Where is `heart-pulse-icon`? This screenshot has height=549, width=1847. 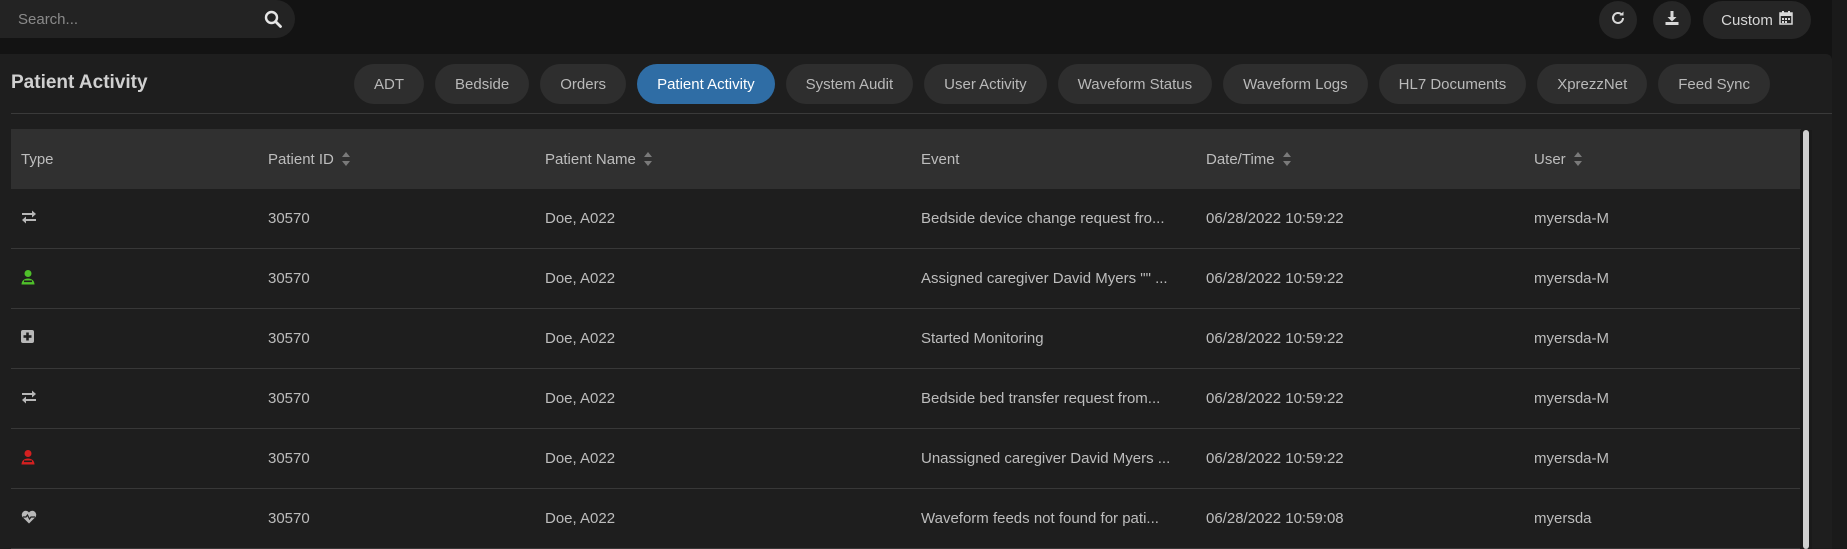
heart-pulse-icon is located at coordinates (29, 519).